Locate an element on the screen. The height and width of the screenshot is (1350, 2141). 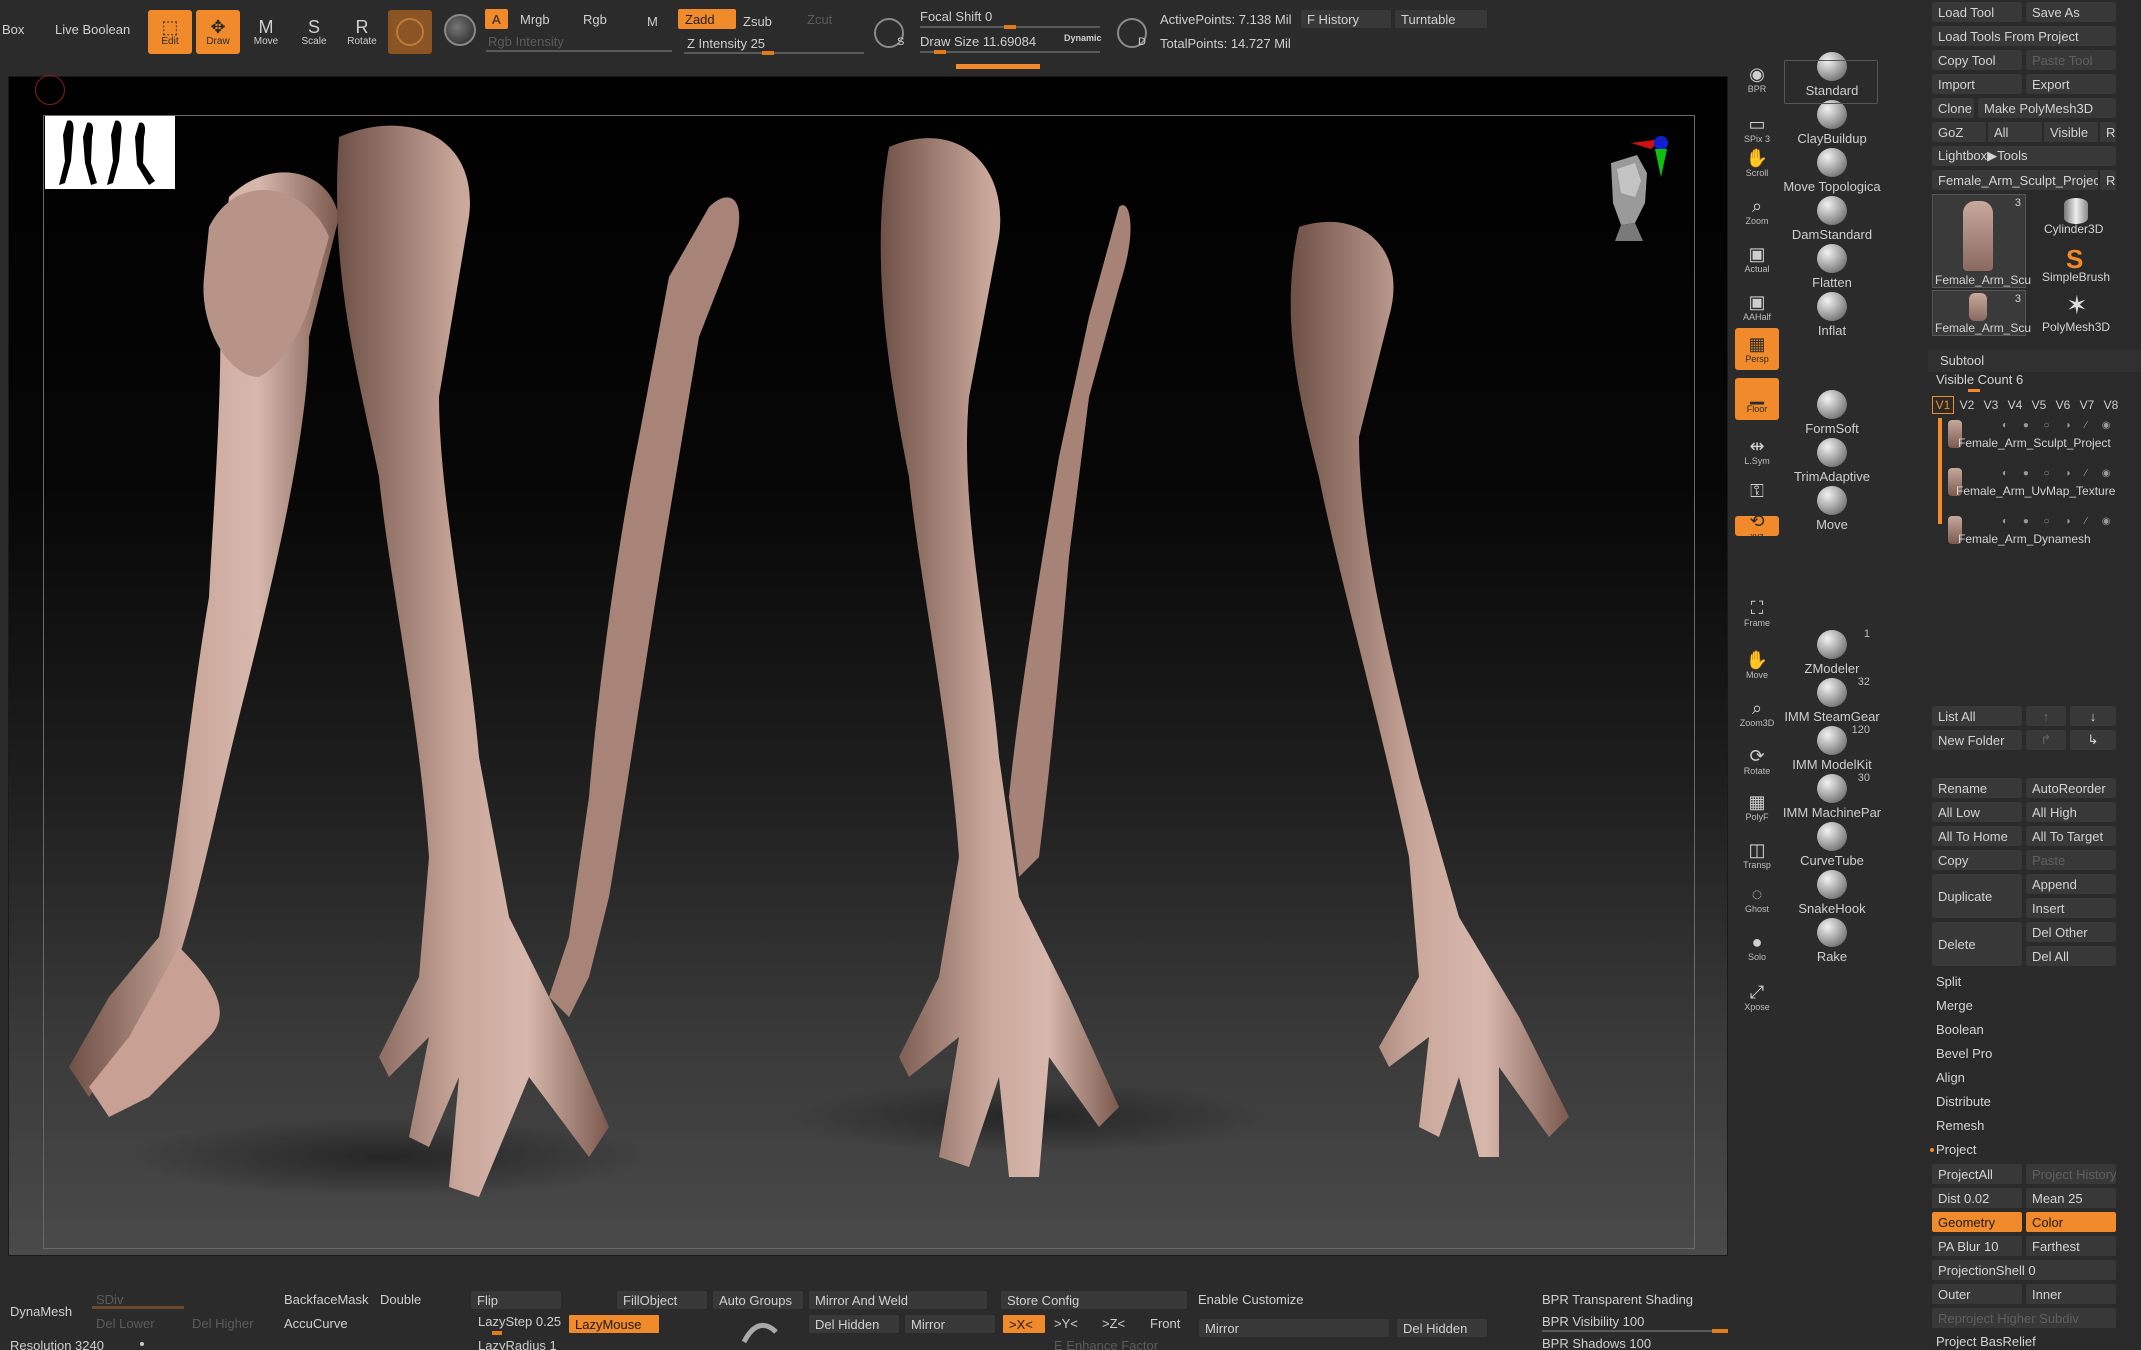
lazystep-slider: LazyStep 0.25 is located at coordinates (519, 1321).